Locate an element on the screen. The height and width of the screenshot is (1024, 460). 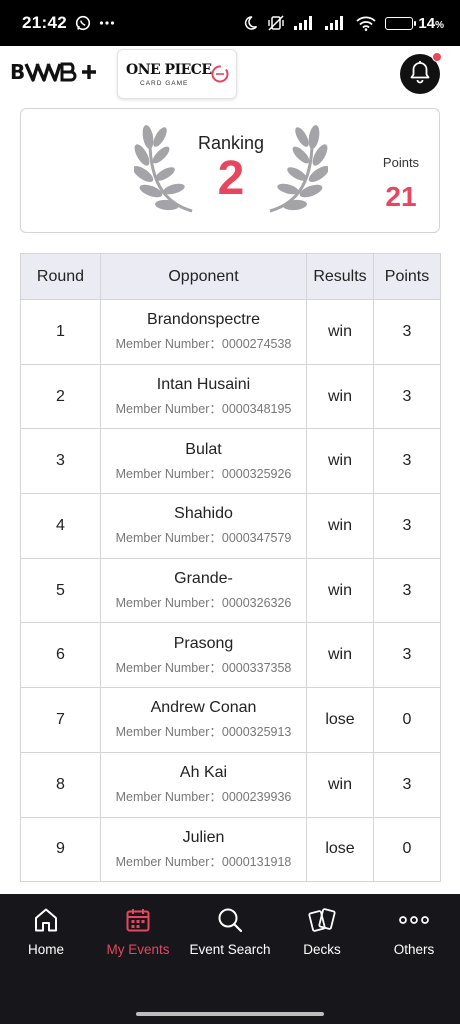
header-opponent: Opponent is located at coordinates (203, 276).